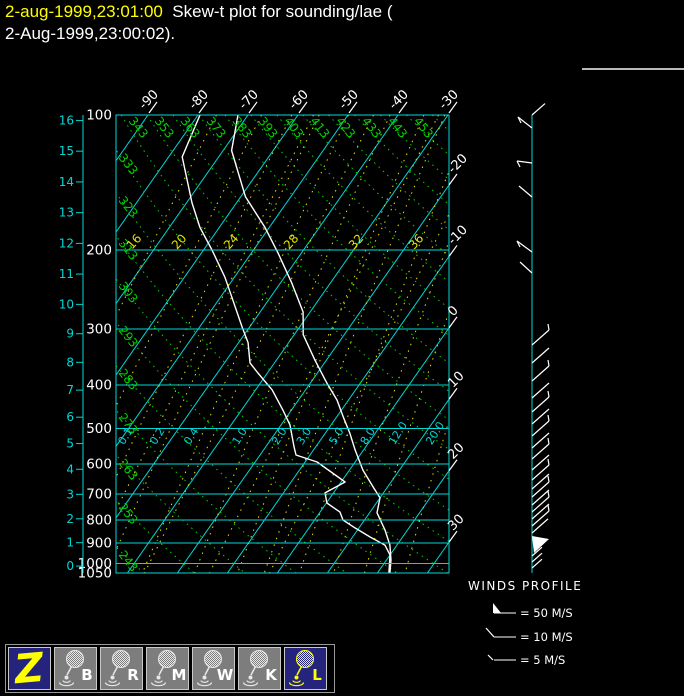 The height and width of the screenshot is (696, 684). I want to click on toolbar-button-letter: B, so click(86, 675).